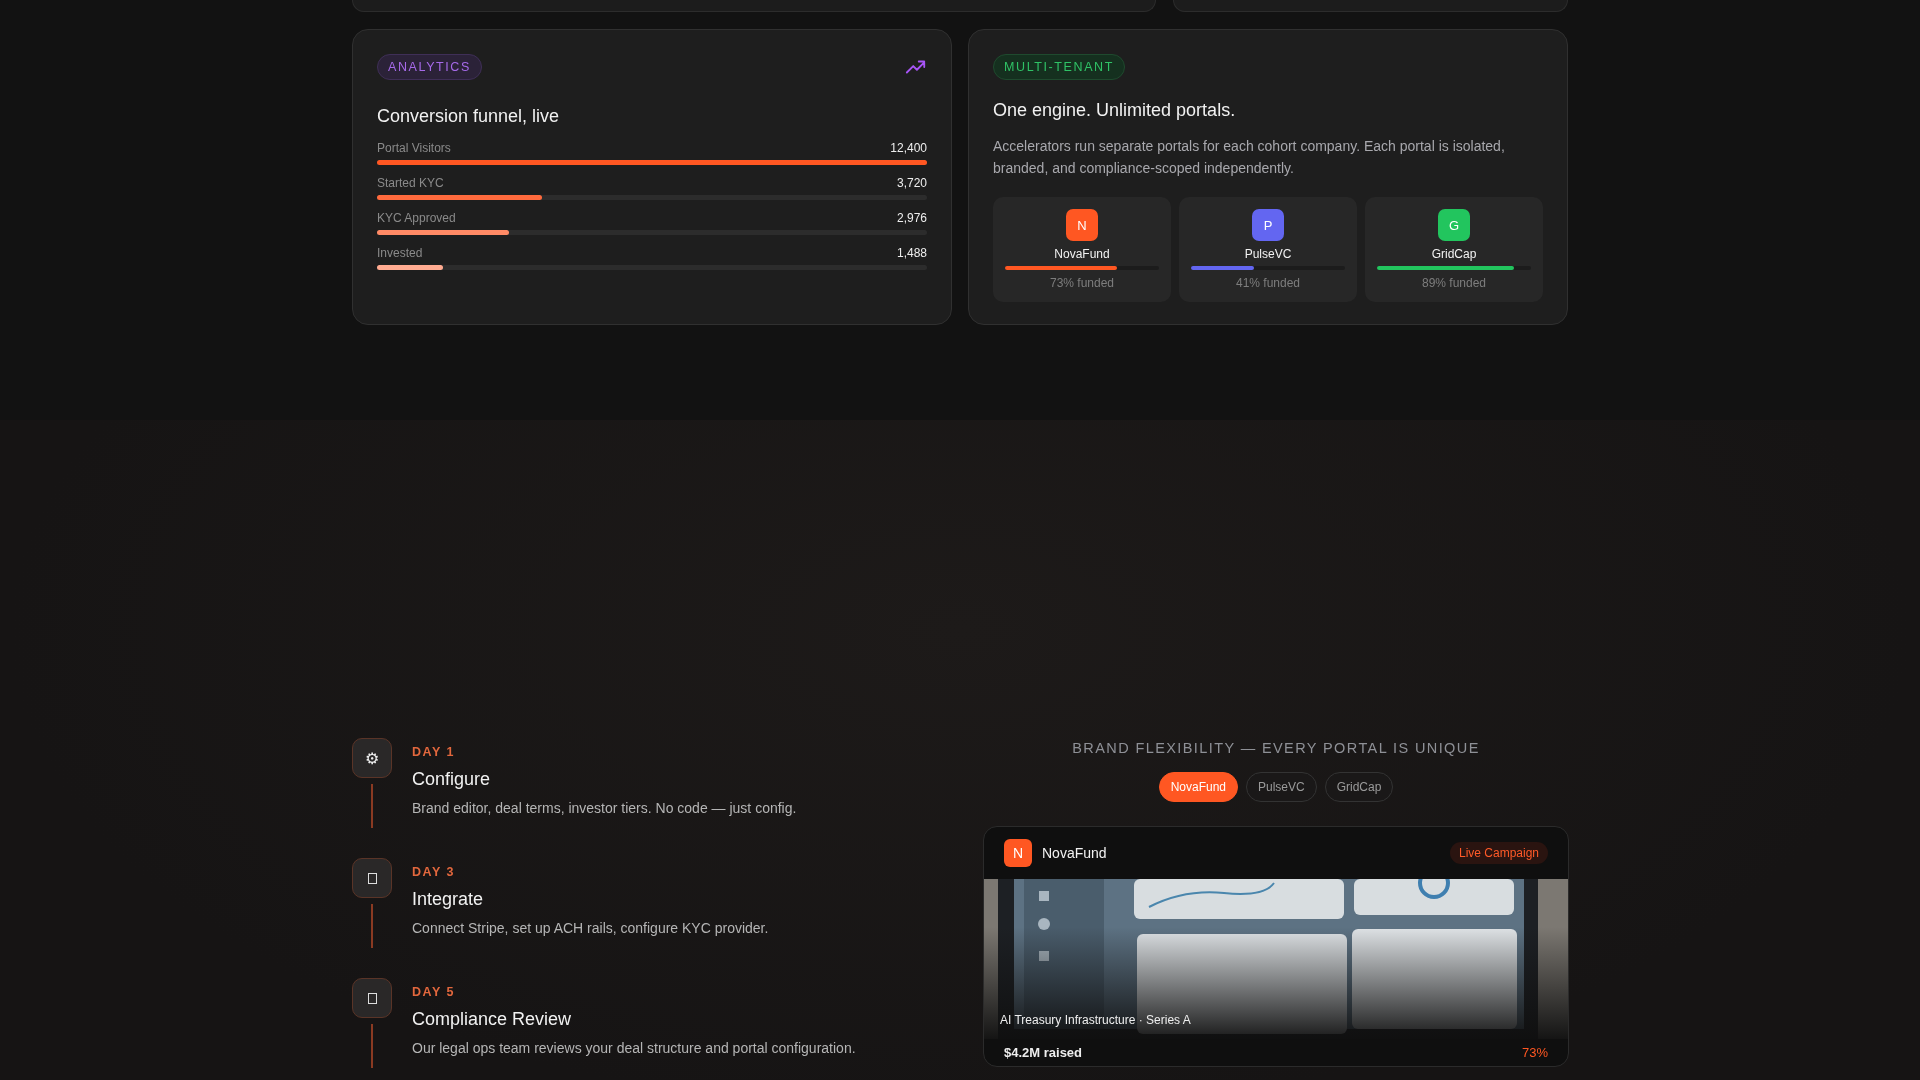 The image size is (1920, 1080). I want to click on gear-icon: ⚙, so click(372, 758).